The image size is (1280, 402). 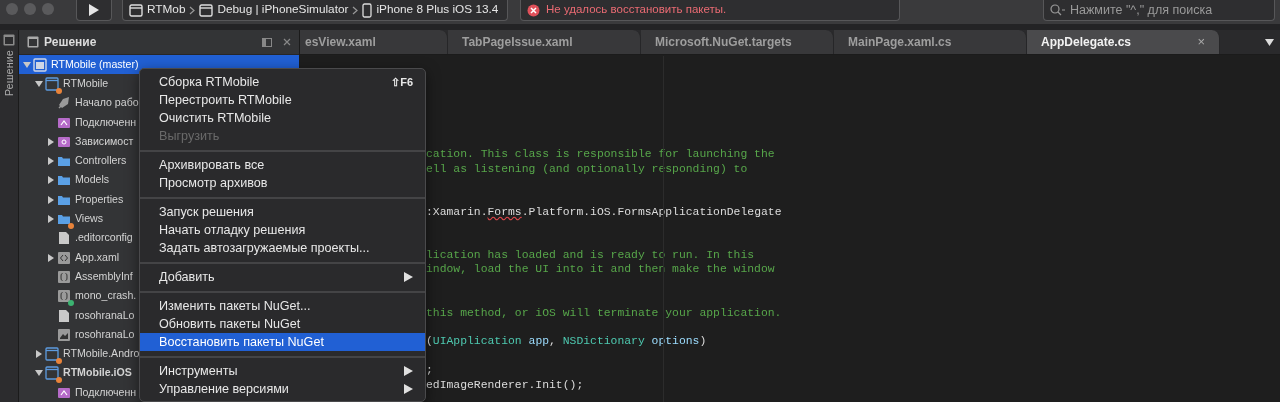 What do you see at coordinates (505, 384) in the screenshot?
I see `code-line: edImageRenderer.Init();` at bounding box center [505, 384].